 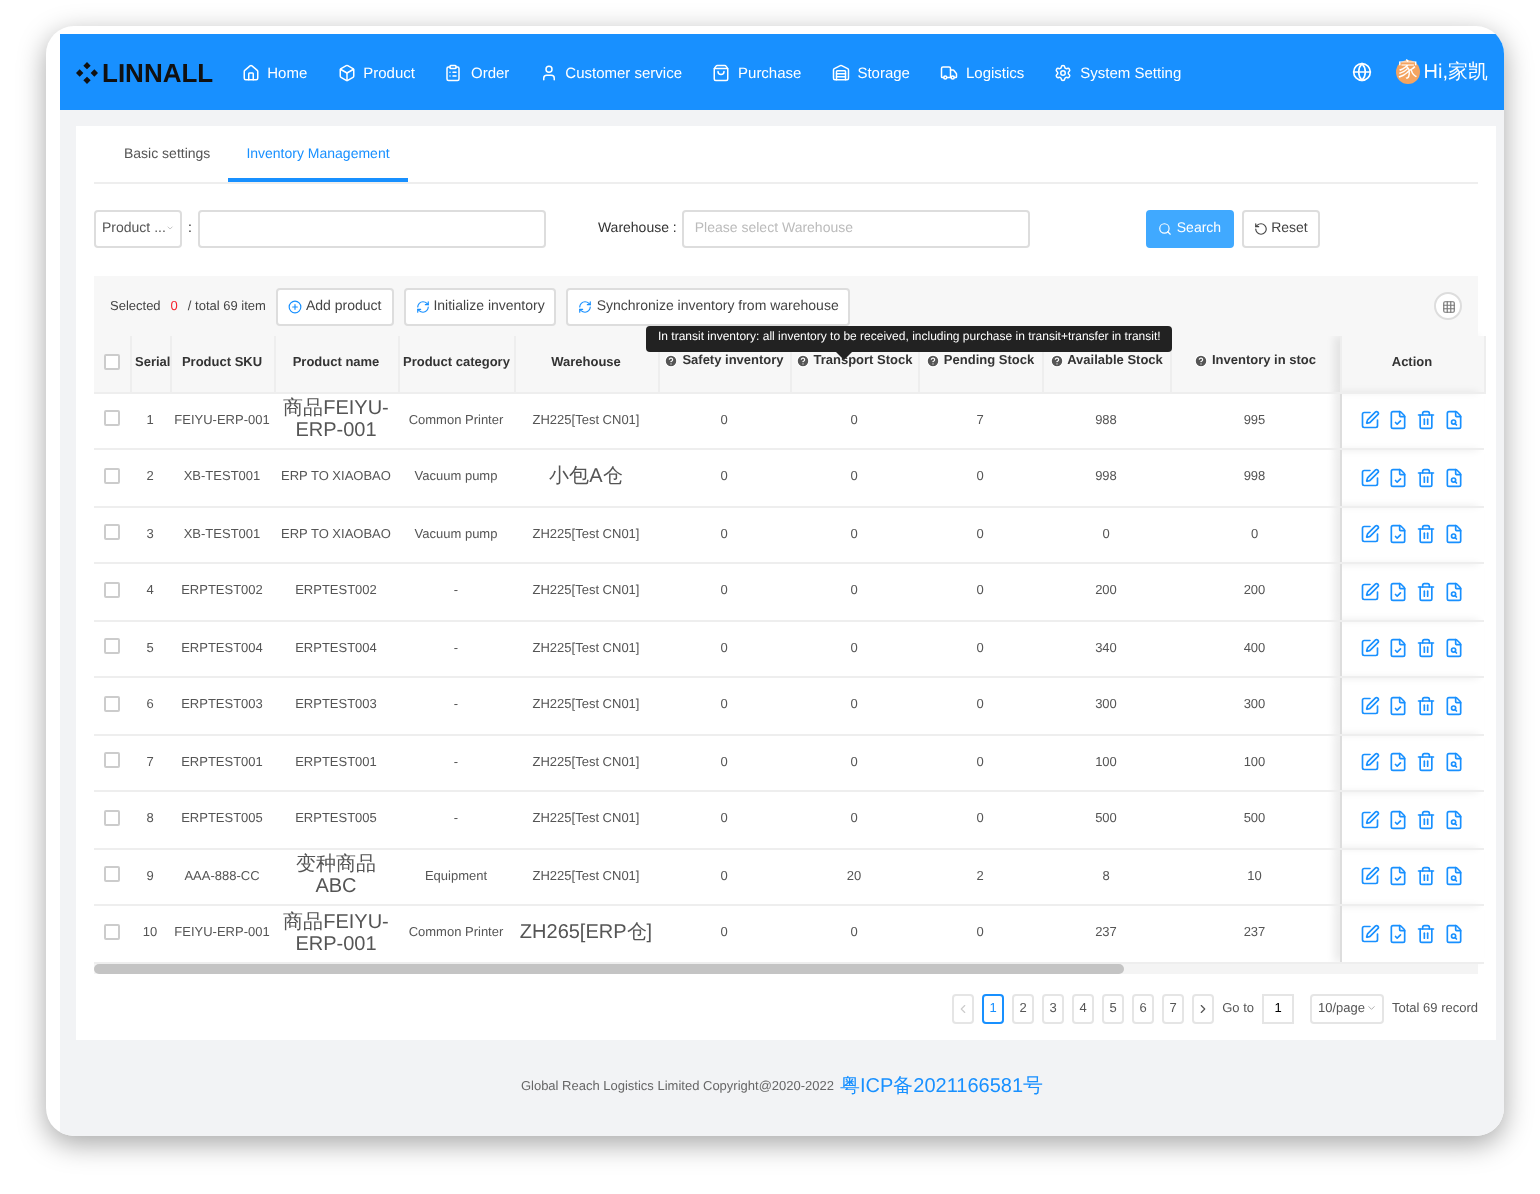 What do you see at coordinates (1063, 72) in the screenshot?
I see `settings-icon` at bounding box center [1063, 72].